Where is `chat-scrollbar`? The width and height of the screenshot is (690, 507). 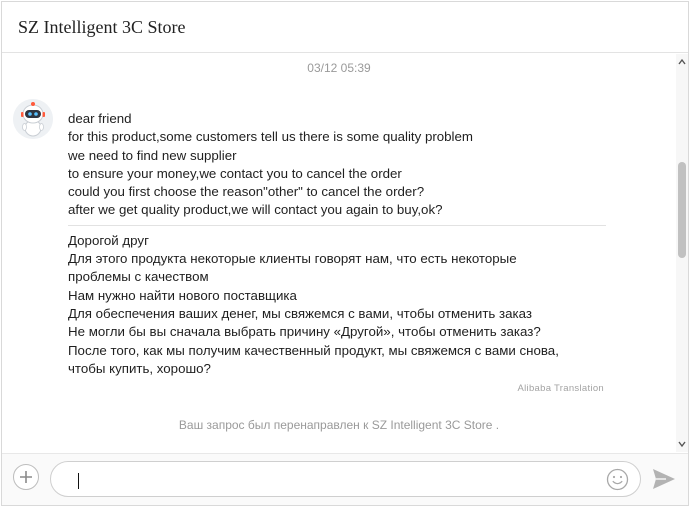
chat-scrollbar is located at coordinates (682, 253).